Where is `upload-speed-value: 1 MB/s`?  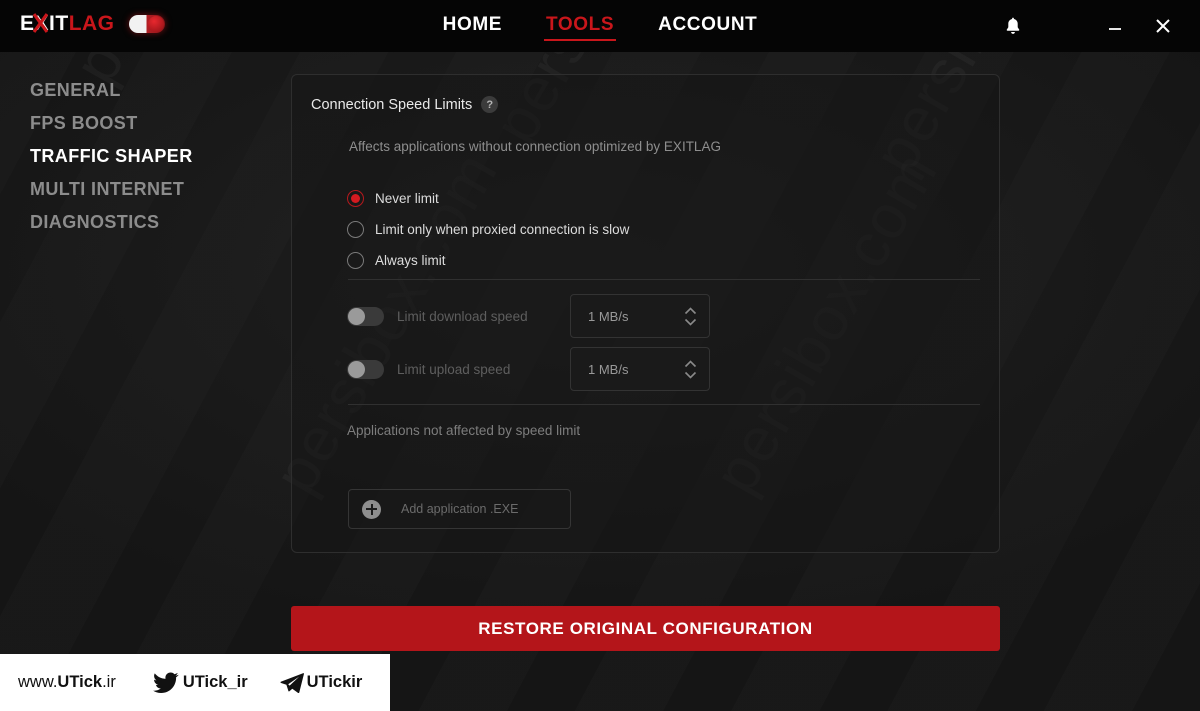 upload-speed-value: 1 MB/s is located at coordinates (608, 369).